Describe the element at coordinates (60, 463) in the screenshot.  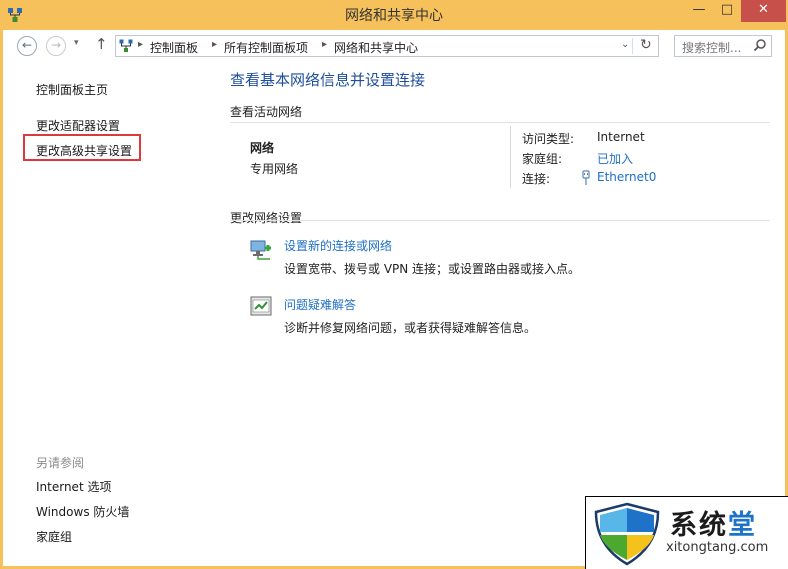
I see `see-also-heading: 另请参阅` at that location.